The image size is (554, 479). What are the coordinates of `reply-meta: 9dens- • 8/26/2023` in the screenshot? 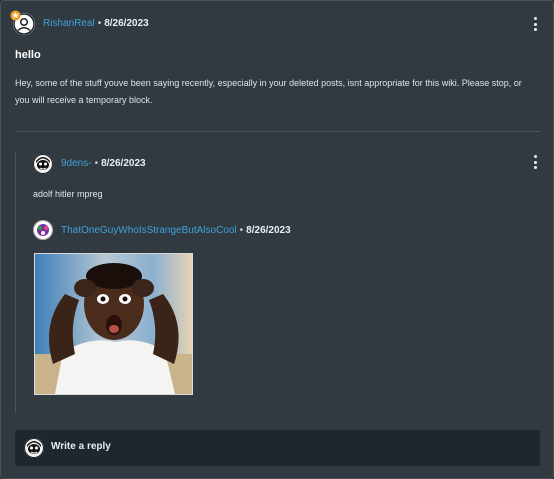 It's located at (103, 163).